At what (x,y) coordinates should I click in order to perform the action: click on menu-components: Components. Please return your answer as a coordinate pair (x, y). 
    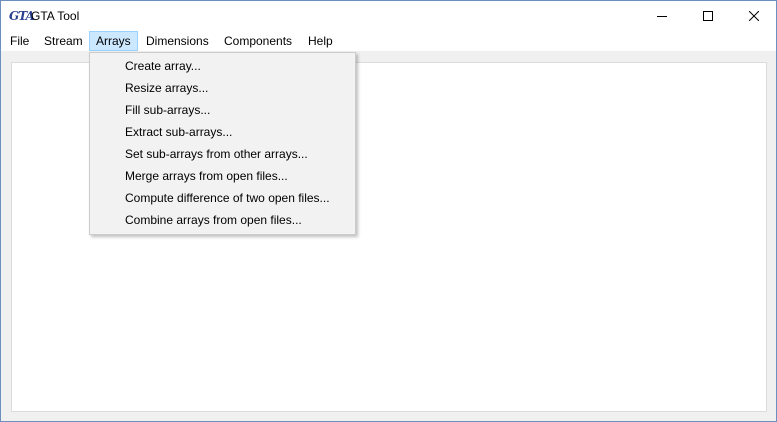
    Looking at the image, I should click on (258, 41).